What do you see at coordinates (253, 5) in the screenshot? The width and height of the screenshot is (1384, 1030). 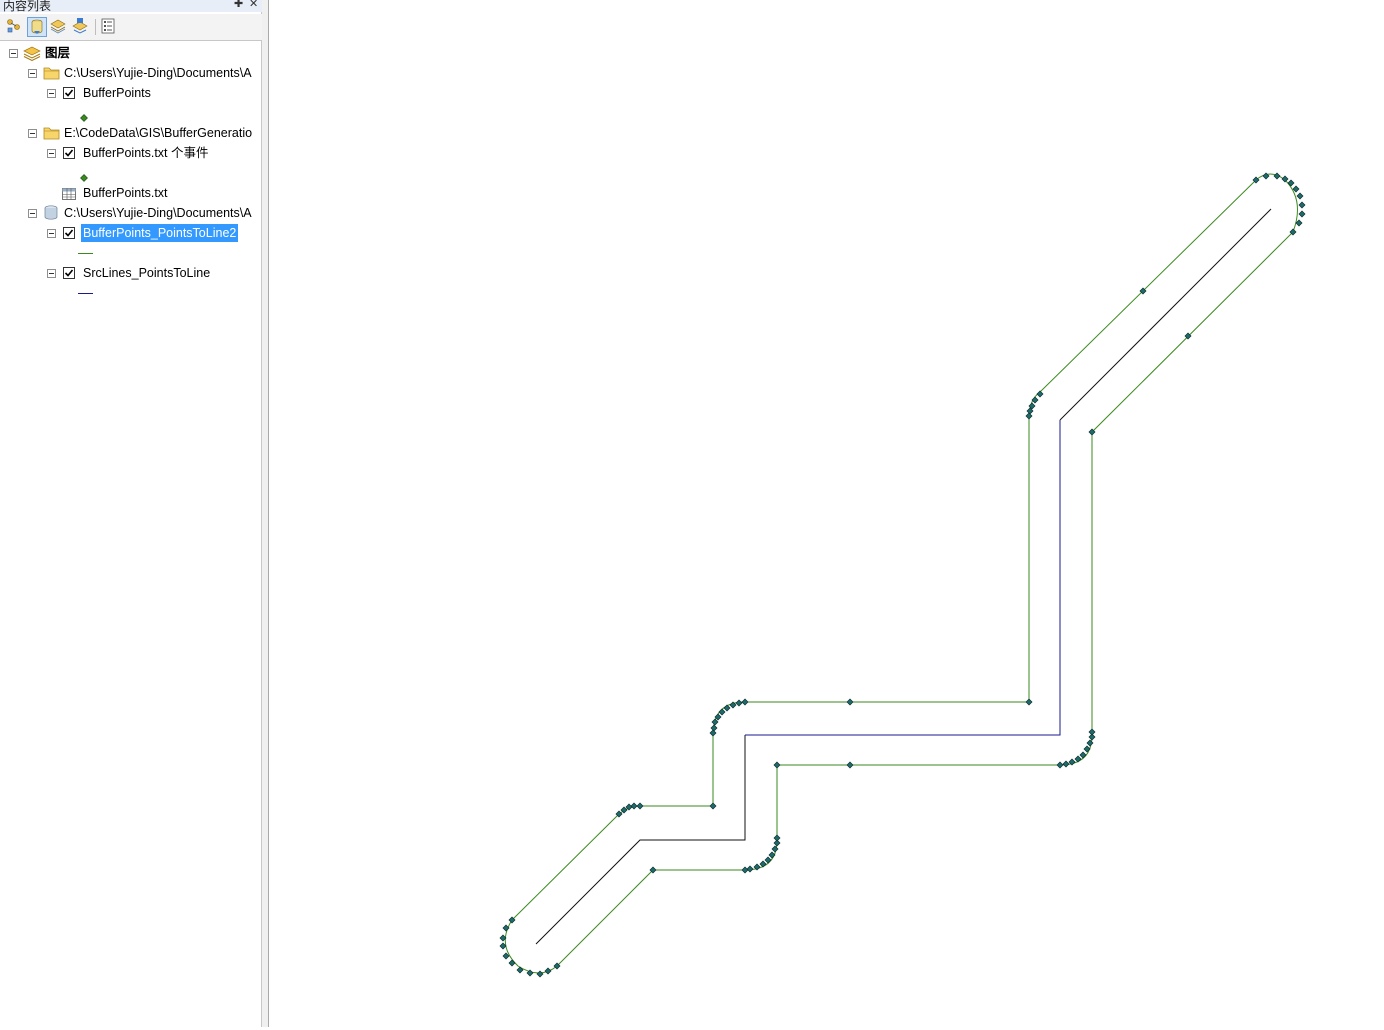 I see `close-icon: ✕` at bounding box center [253, 5].